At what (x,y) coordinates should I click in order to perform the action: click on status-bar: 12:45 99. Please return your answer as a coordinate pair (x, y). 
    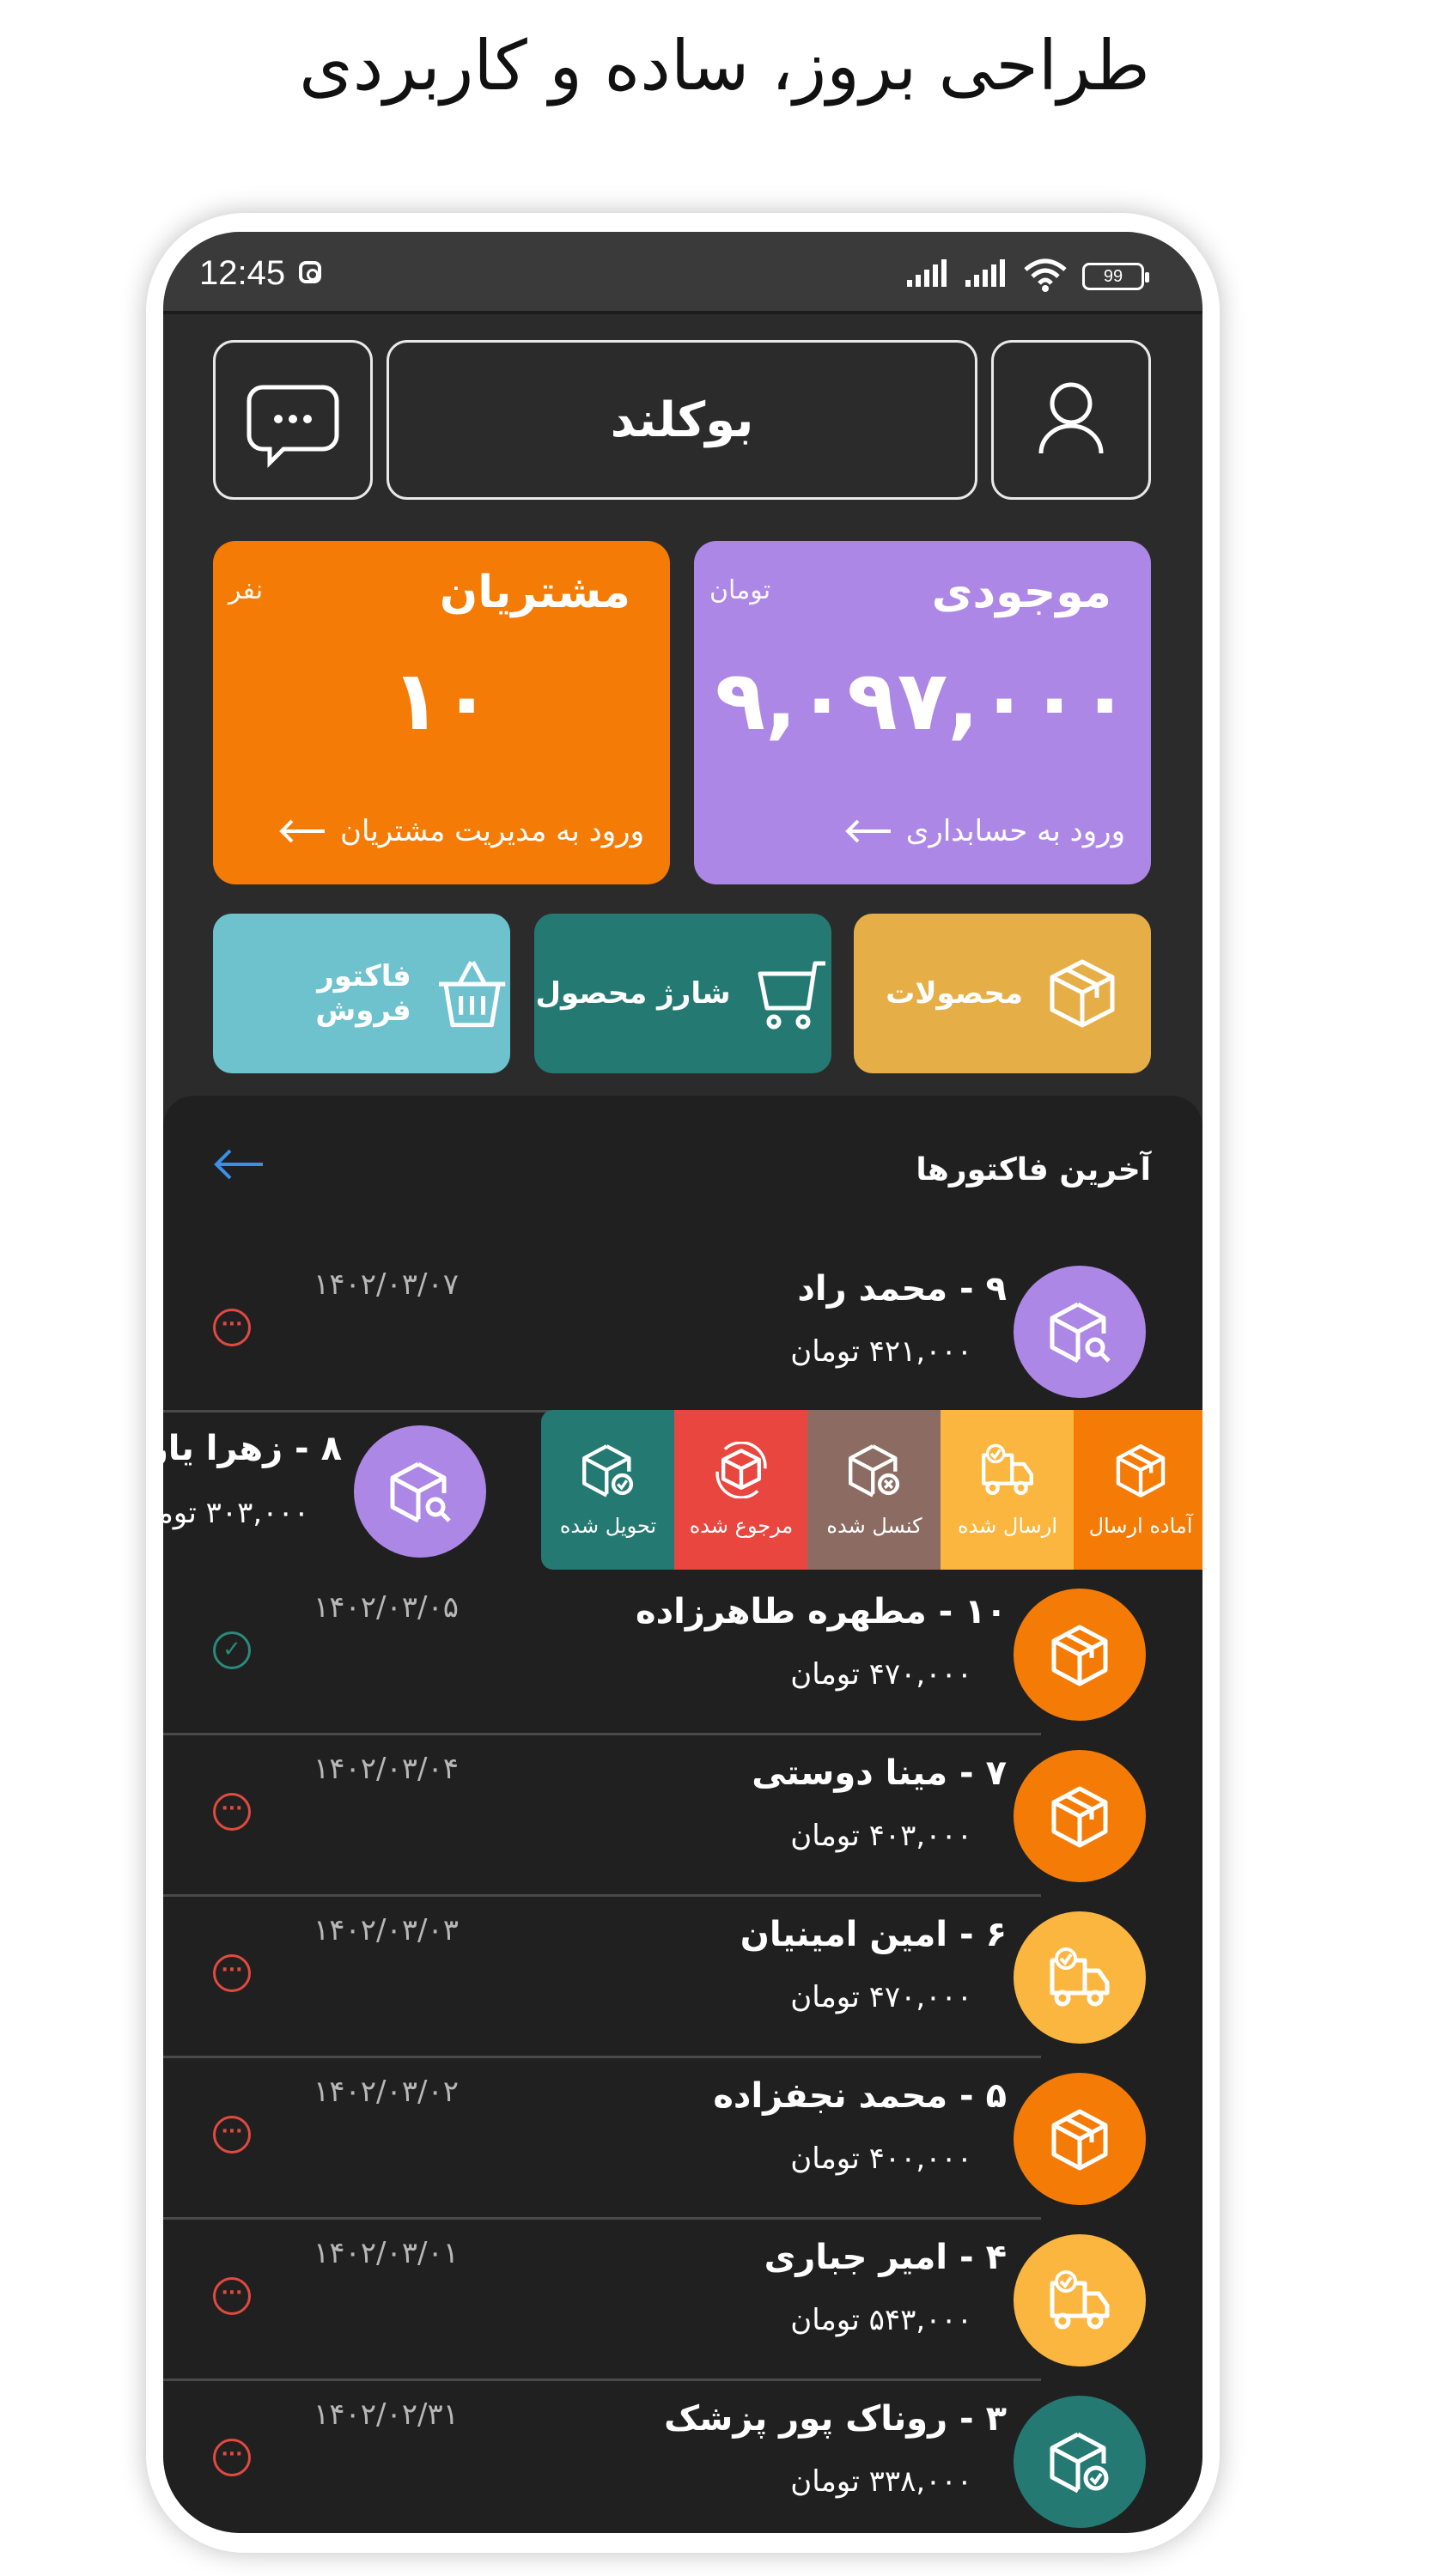
    Looking at the image, I should click on (682, 273).